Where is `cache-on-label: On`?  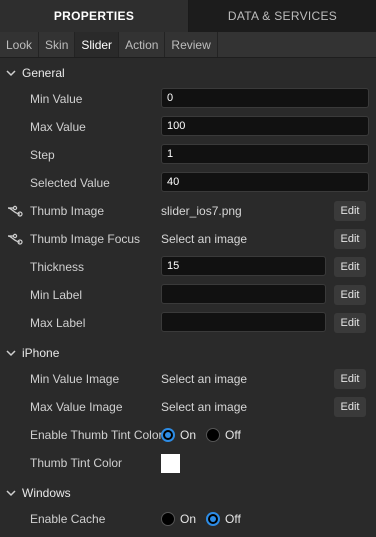 cache-on-label: On is located at coordinates (188, 519).